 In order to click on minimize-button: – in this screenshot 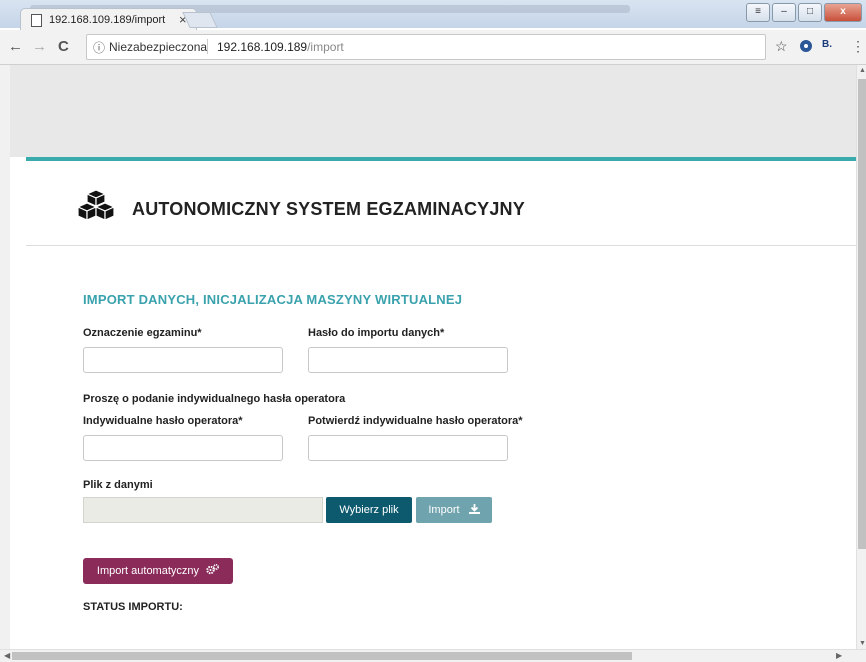, I will do `click(784, 12)`.